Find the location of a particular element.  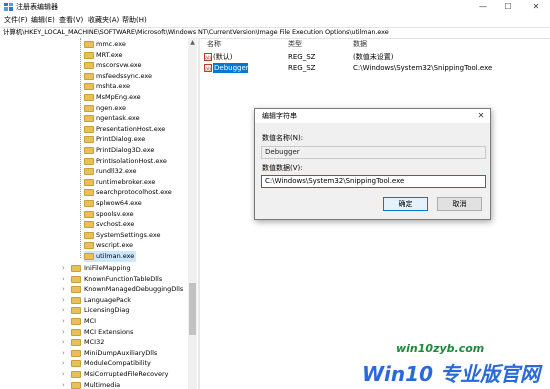

value-name-default: (默认) is located at coordinates (222, 57).